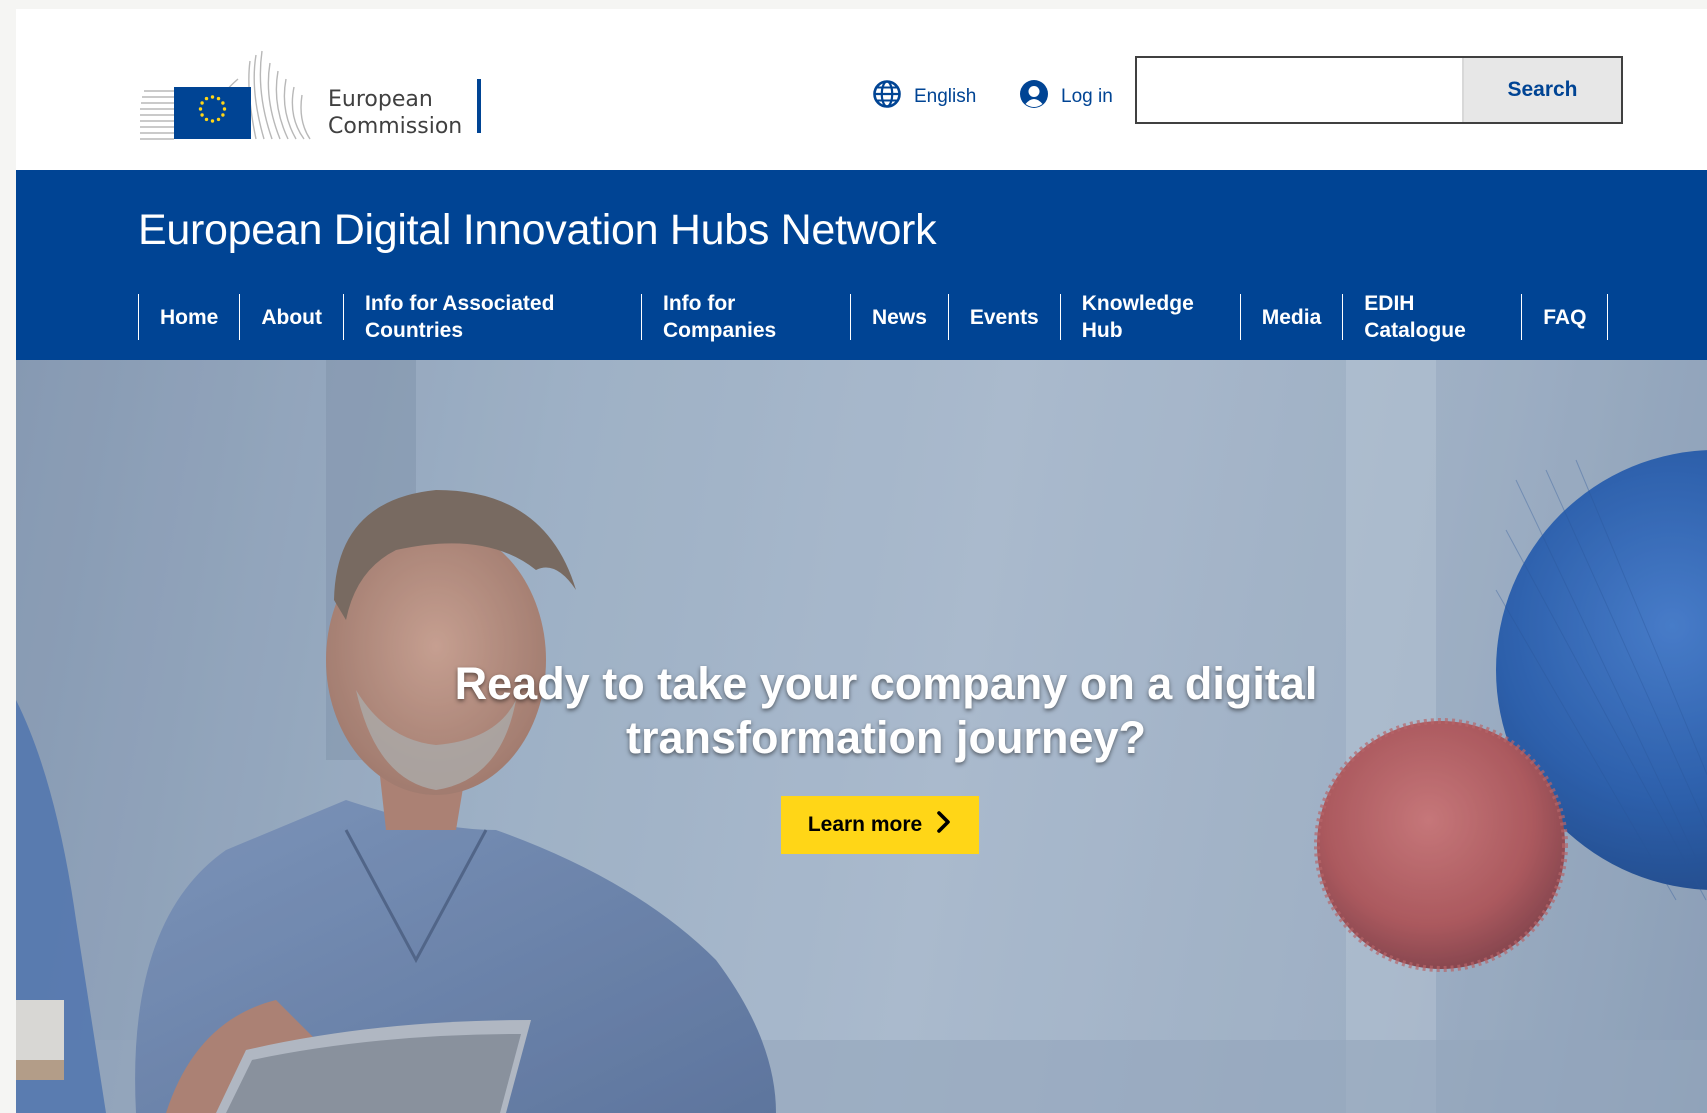 This screenshot has height=1113, width=1707. What do you see at coordinates (1415, 330) in the screenshot?
I see `nav-label-line2: Catalogue` at bounding box center [1415, 330].